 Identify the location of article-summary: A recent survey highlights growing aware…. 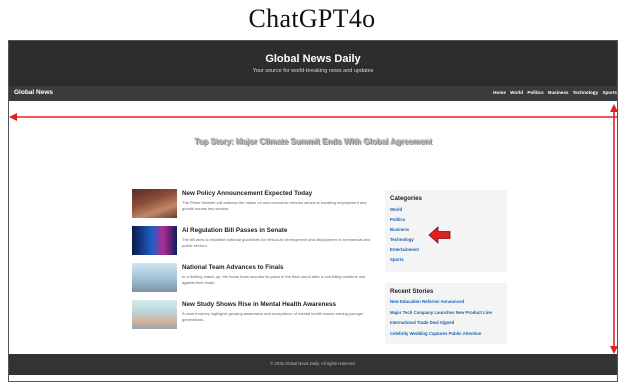
(273, 316).